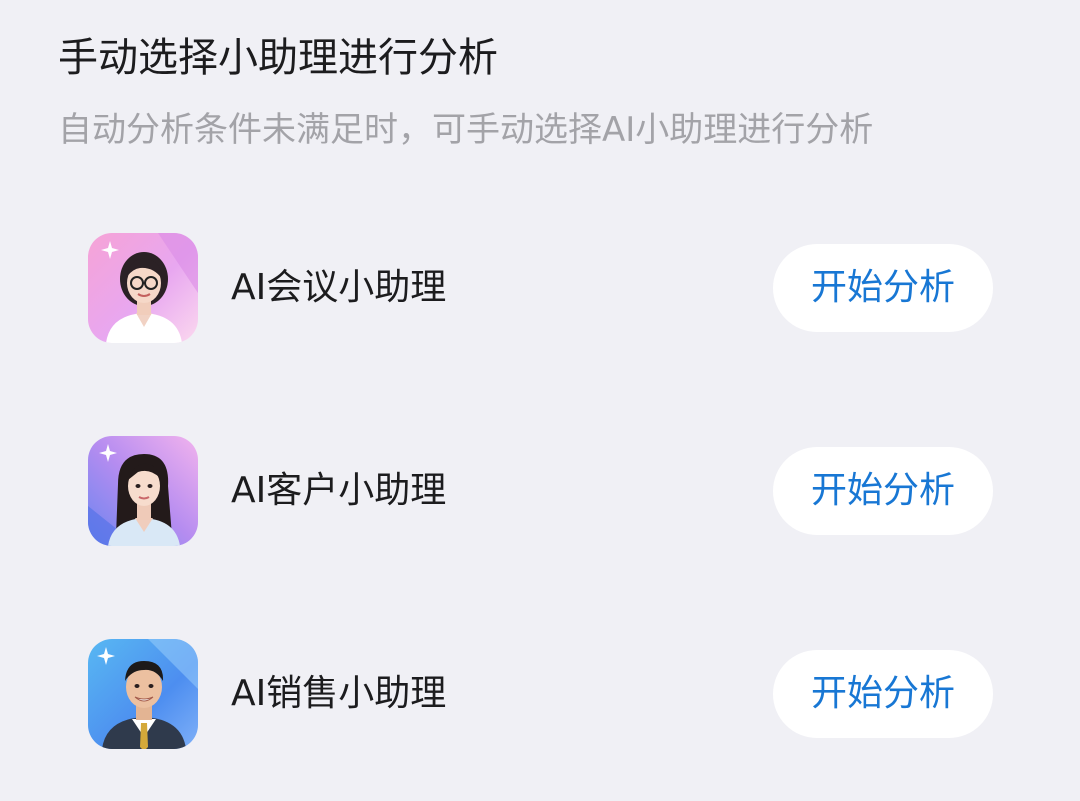  I want to click on assistant-item-sales: AI销售小助理 开始分析, so click(540, 694).